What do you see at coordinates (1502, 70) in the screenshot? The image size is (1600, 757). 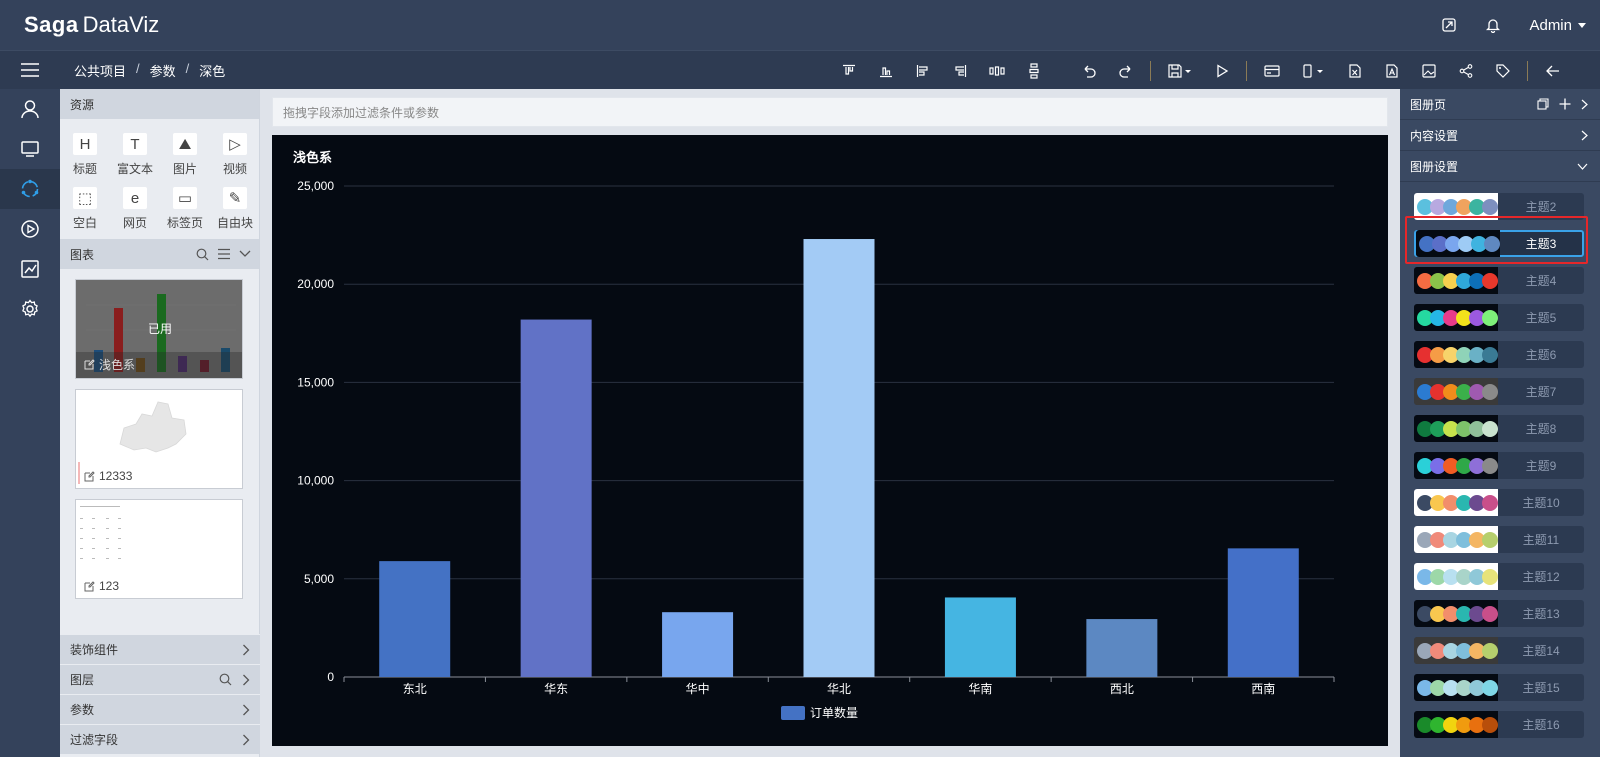 I see `tag-icon` at bounding box center [1502, 70].